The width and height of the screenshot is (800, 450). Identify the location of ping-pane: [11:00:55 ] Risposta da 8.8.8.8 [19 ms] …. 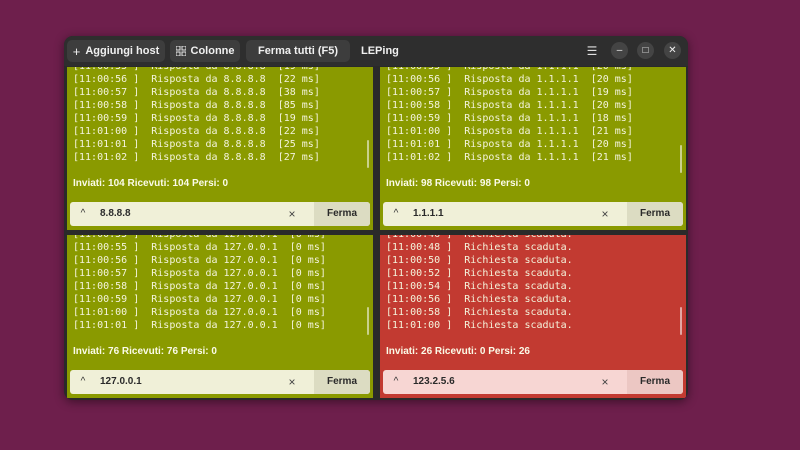
(220, 148).